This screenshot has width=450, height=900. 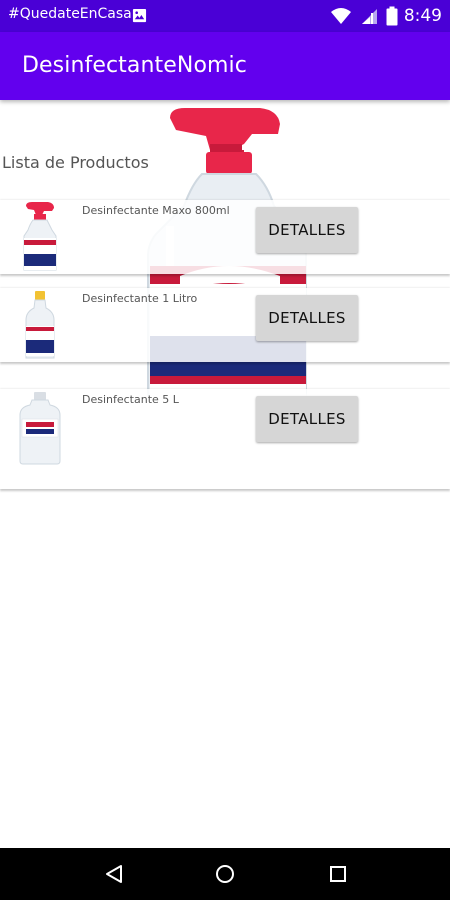 What do you see at coordinates (134, 65) in the screenshot?
I see `app-title: DesinfectanteNomic` at bounding box center [134, 65].